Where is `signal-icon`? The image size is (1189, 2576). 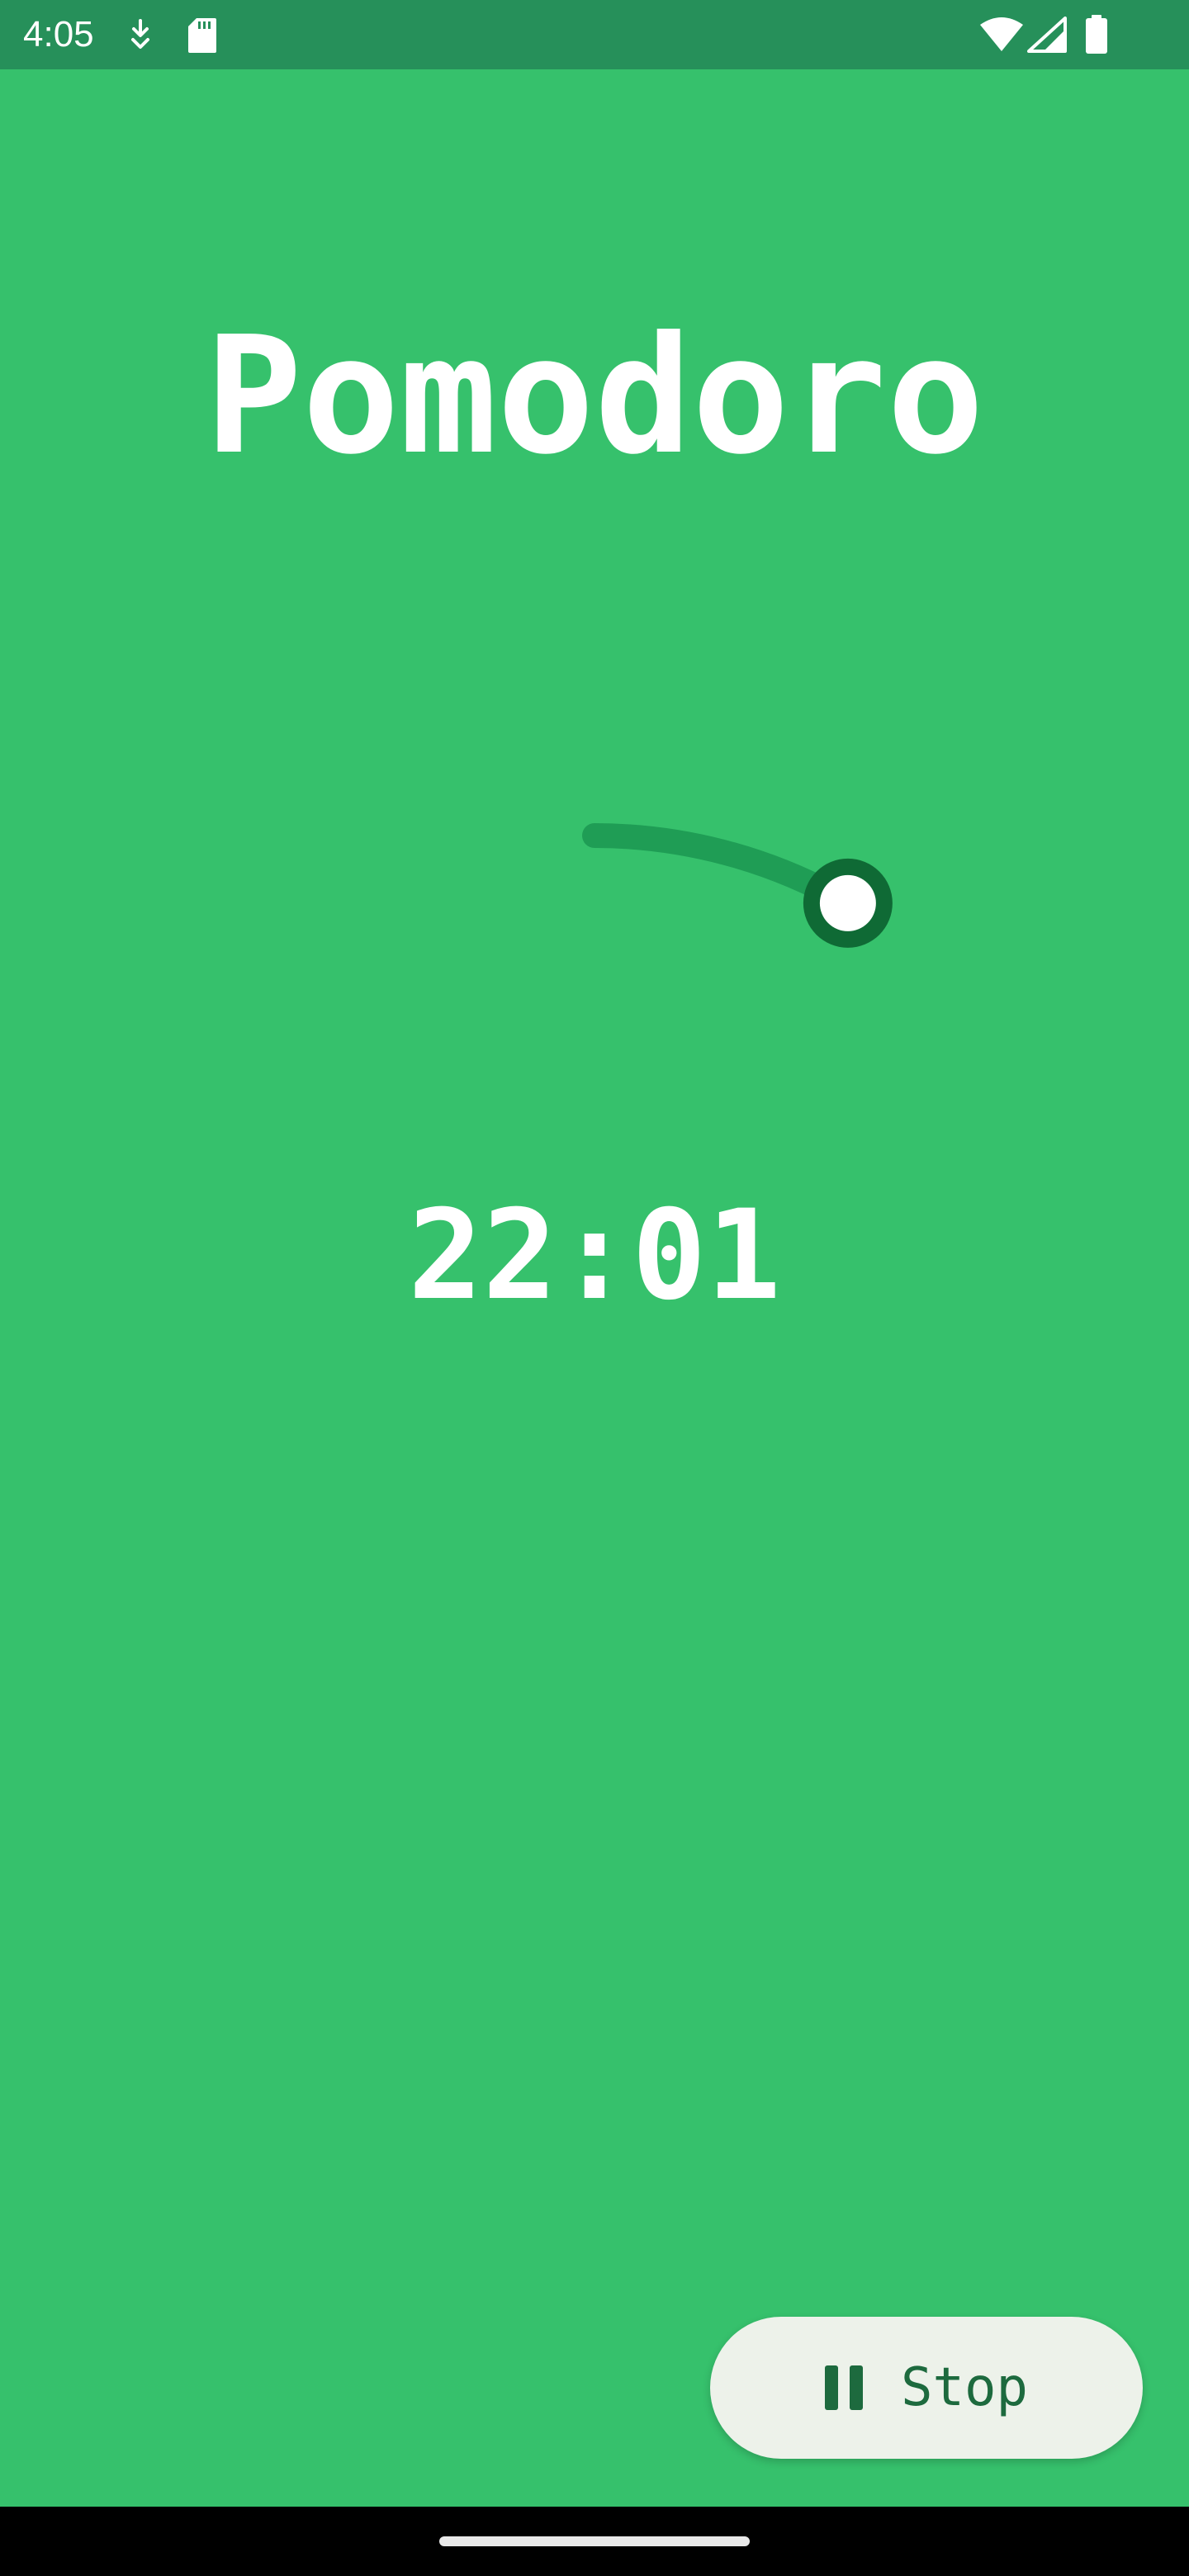
signal-icon is located at coordinates (1047, 35).